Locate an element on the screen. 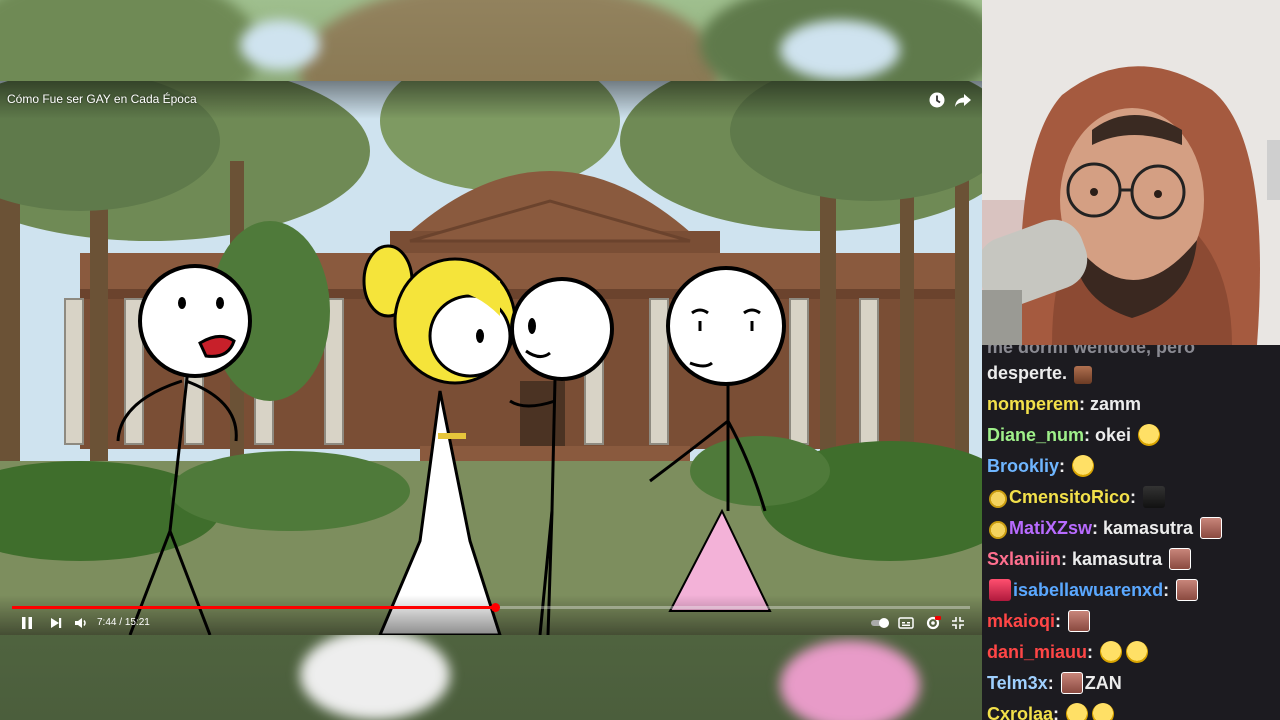 This screenshot has width=1280, height=720. chat-message: isabellawuarenxd: is located at coordinates (1093, 590).